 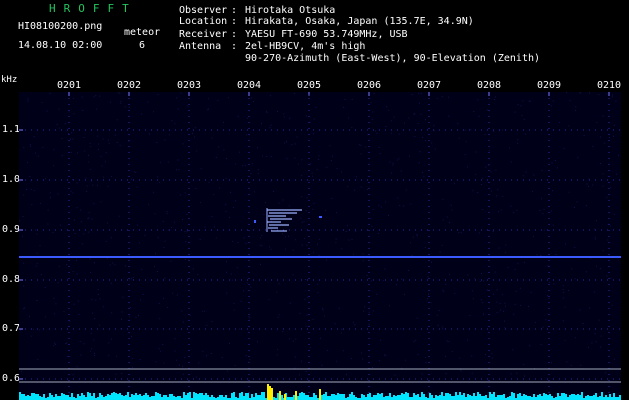 What do you see at coordinates (305, 46) in the screenshot?
I see `antenna-value-1: 2el-HB9CV, 4m's high` at bounding box center [305, 46].